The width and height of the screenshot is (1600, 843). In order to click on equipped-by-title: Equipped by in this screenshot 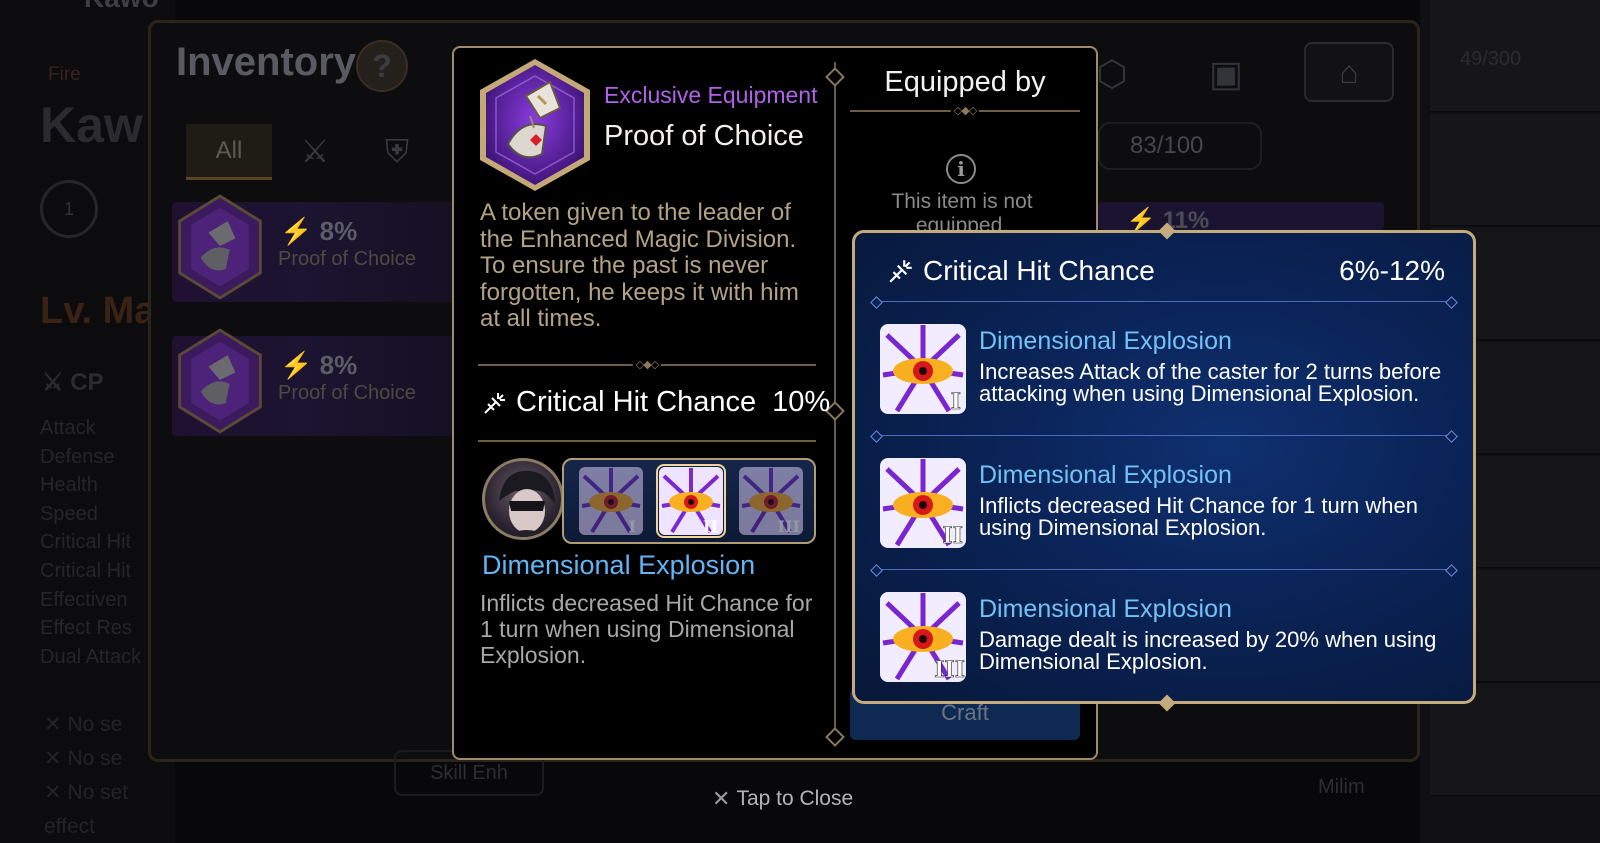, I will do `click(965, 82)`.